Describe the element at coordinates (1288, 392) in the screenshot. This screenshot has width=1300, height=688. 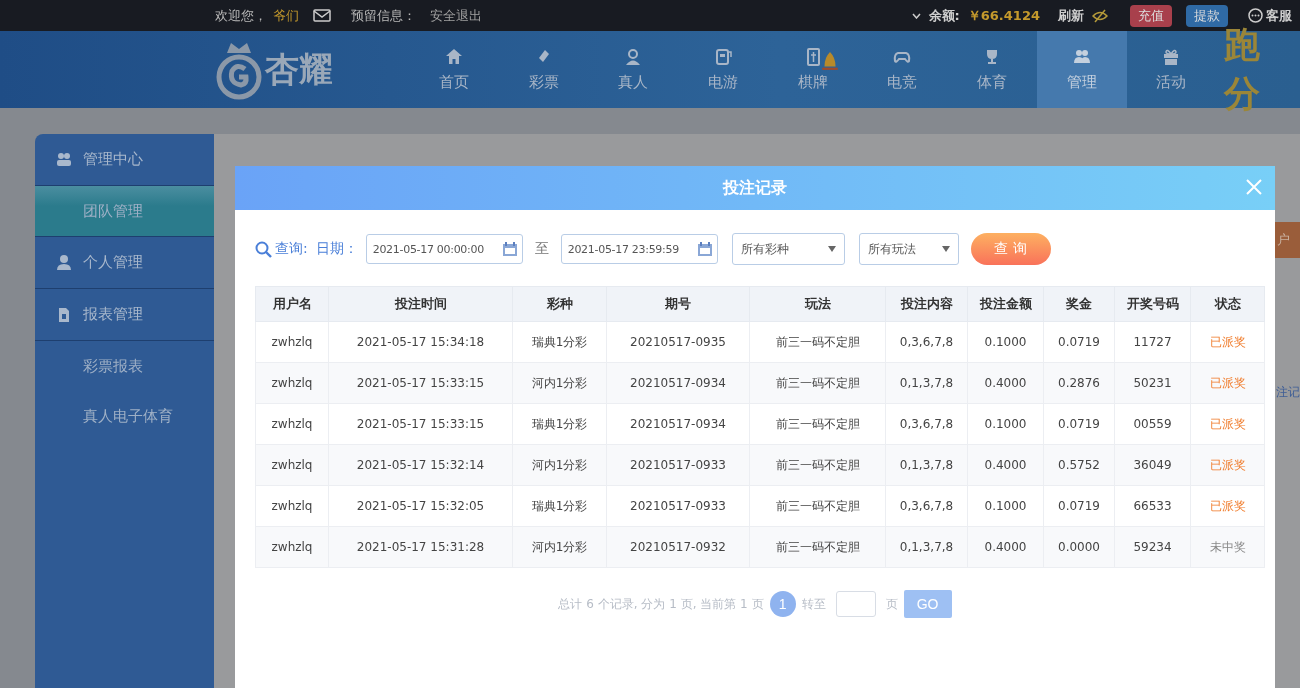
I see `record-link: 注记` at that location.